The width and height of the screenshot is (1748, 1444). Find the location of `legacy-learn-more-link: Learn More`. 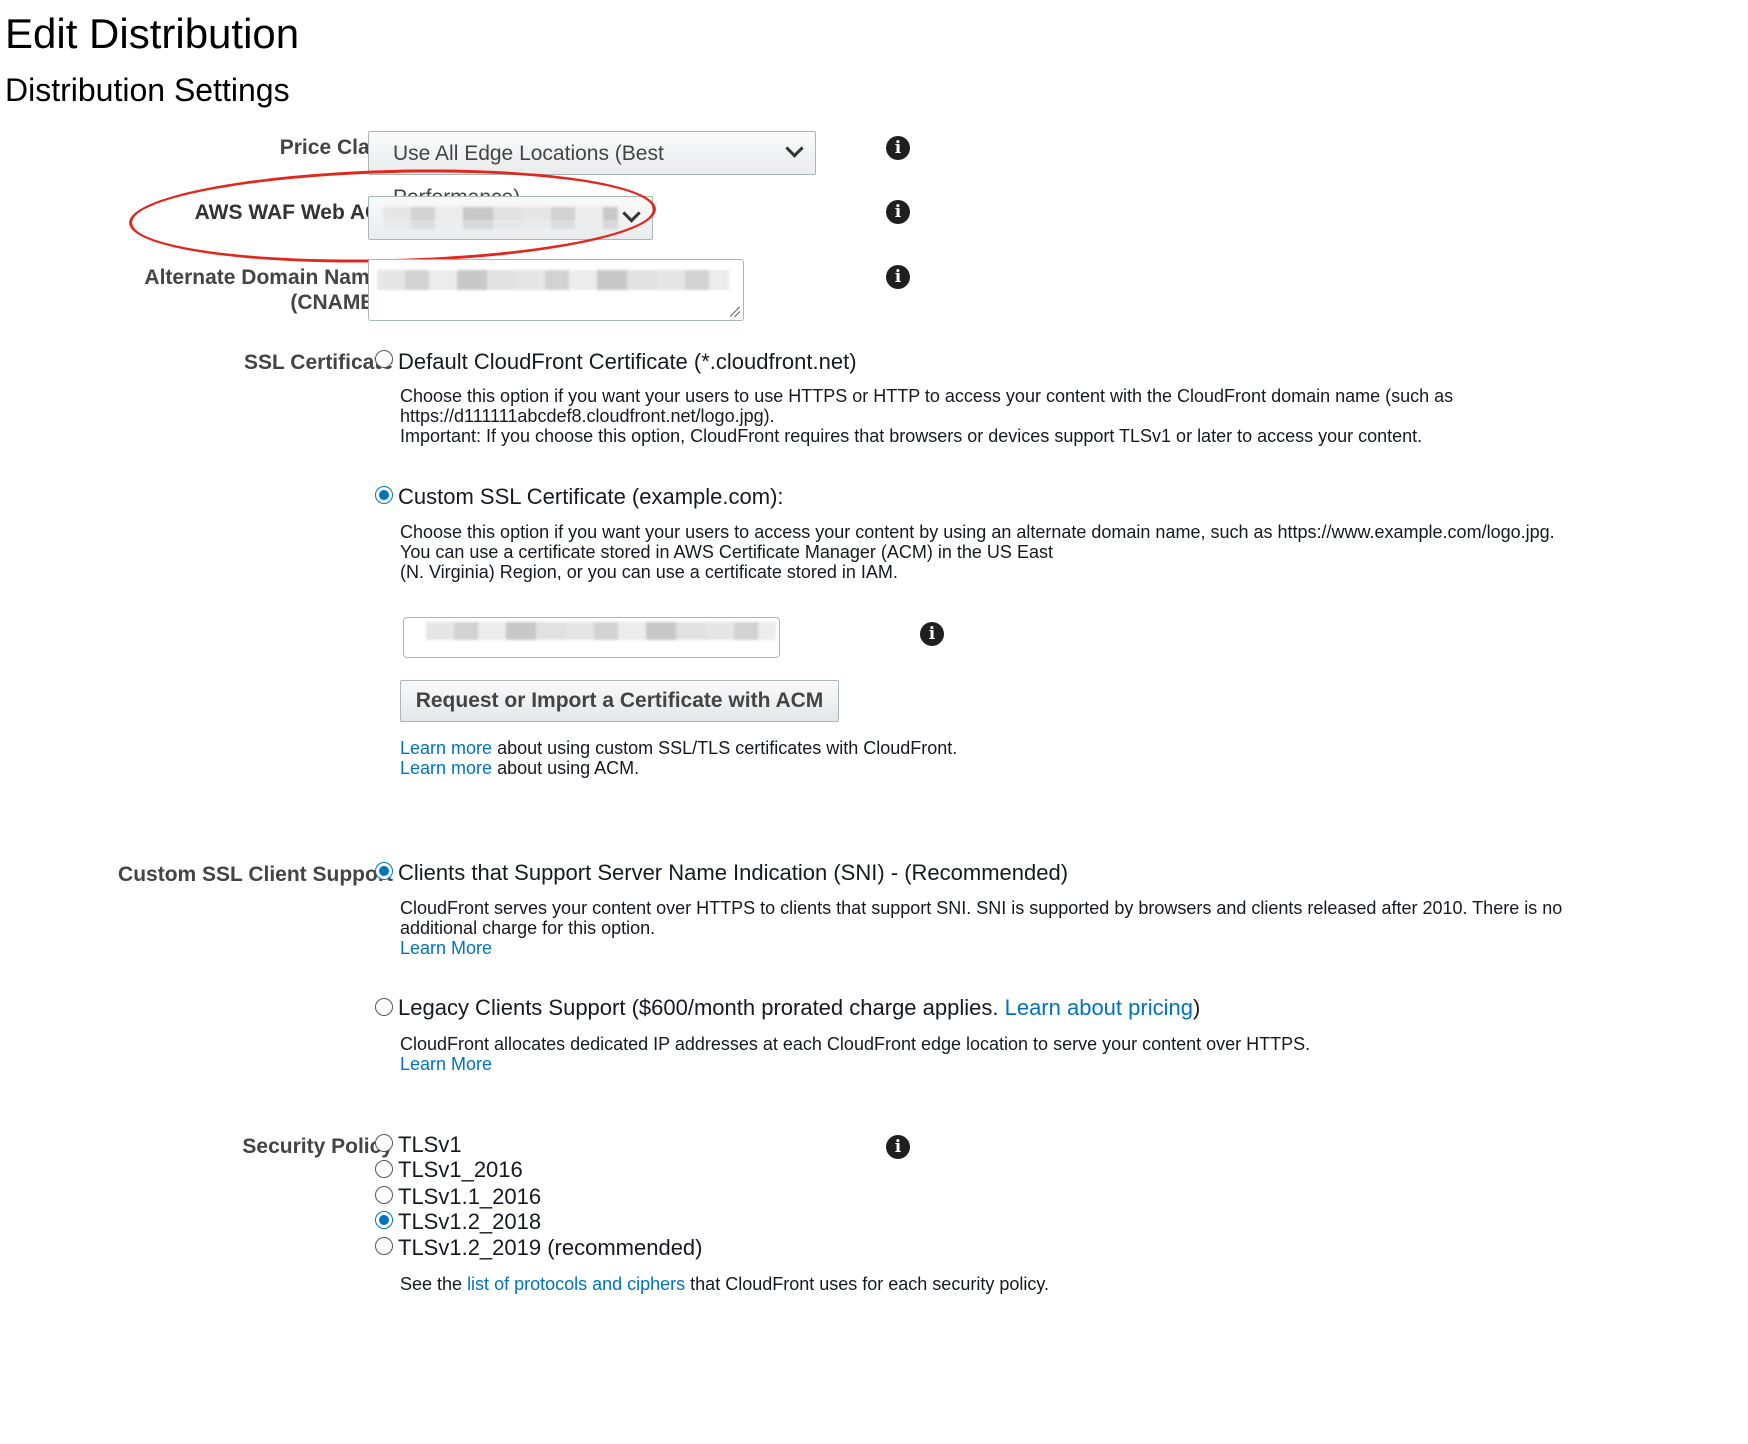

legacy-learn-more-link: Learn More is located at coordinates (446, 1064).